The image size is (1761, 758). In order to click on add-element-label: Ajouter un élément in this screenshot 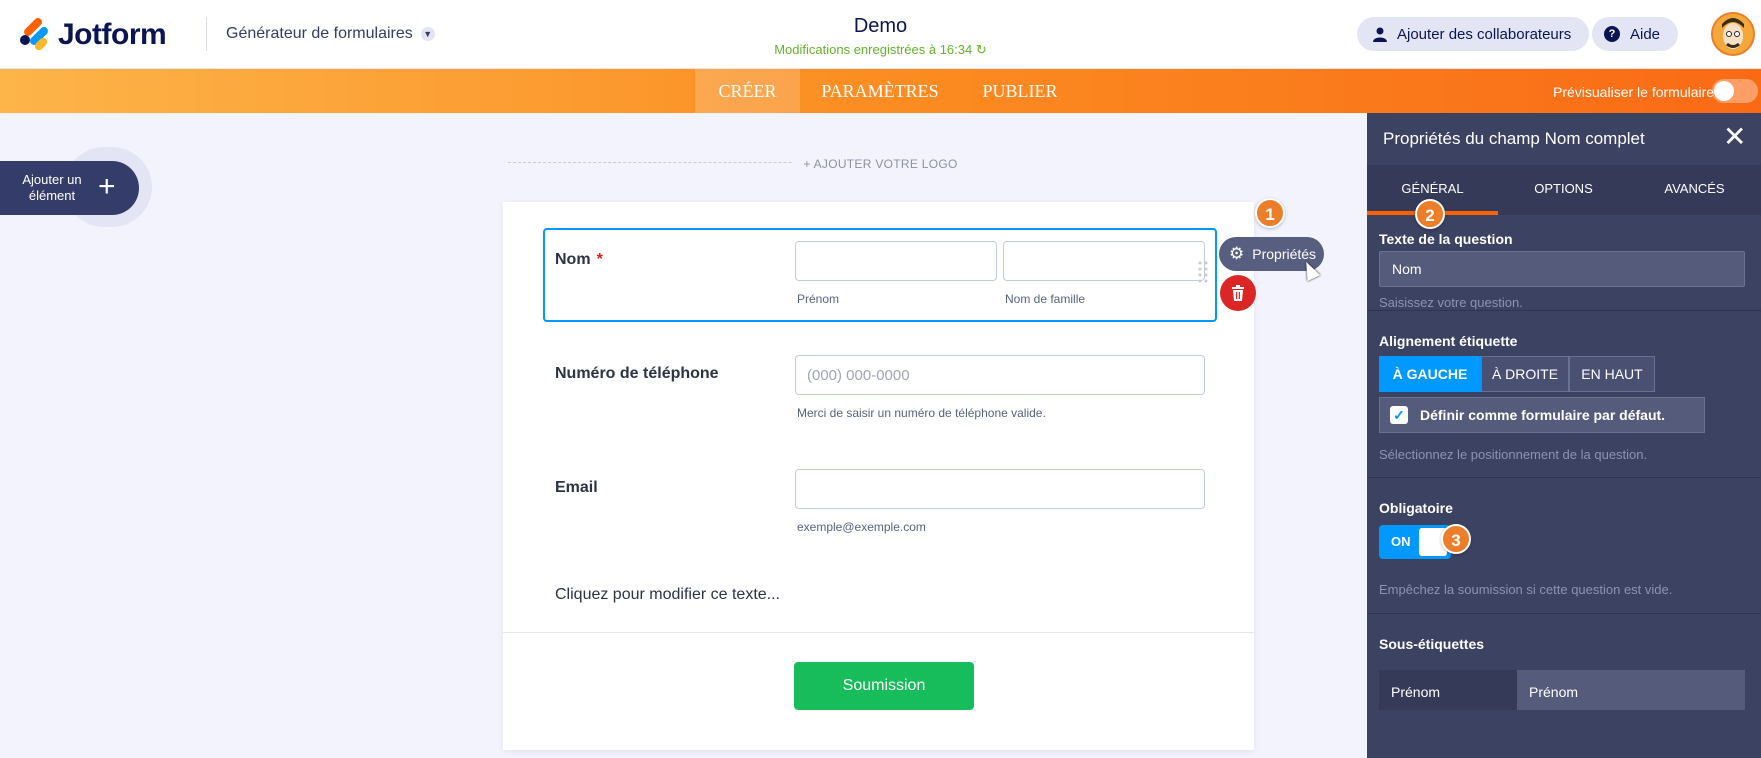, I will do `click(52, 187)`.